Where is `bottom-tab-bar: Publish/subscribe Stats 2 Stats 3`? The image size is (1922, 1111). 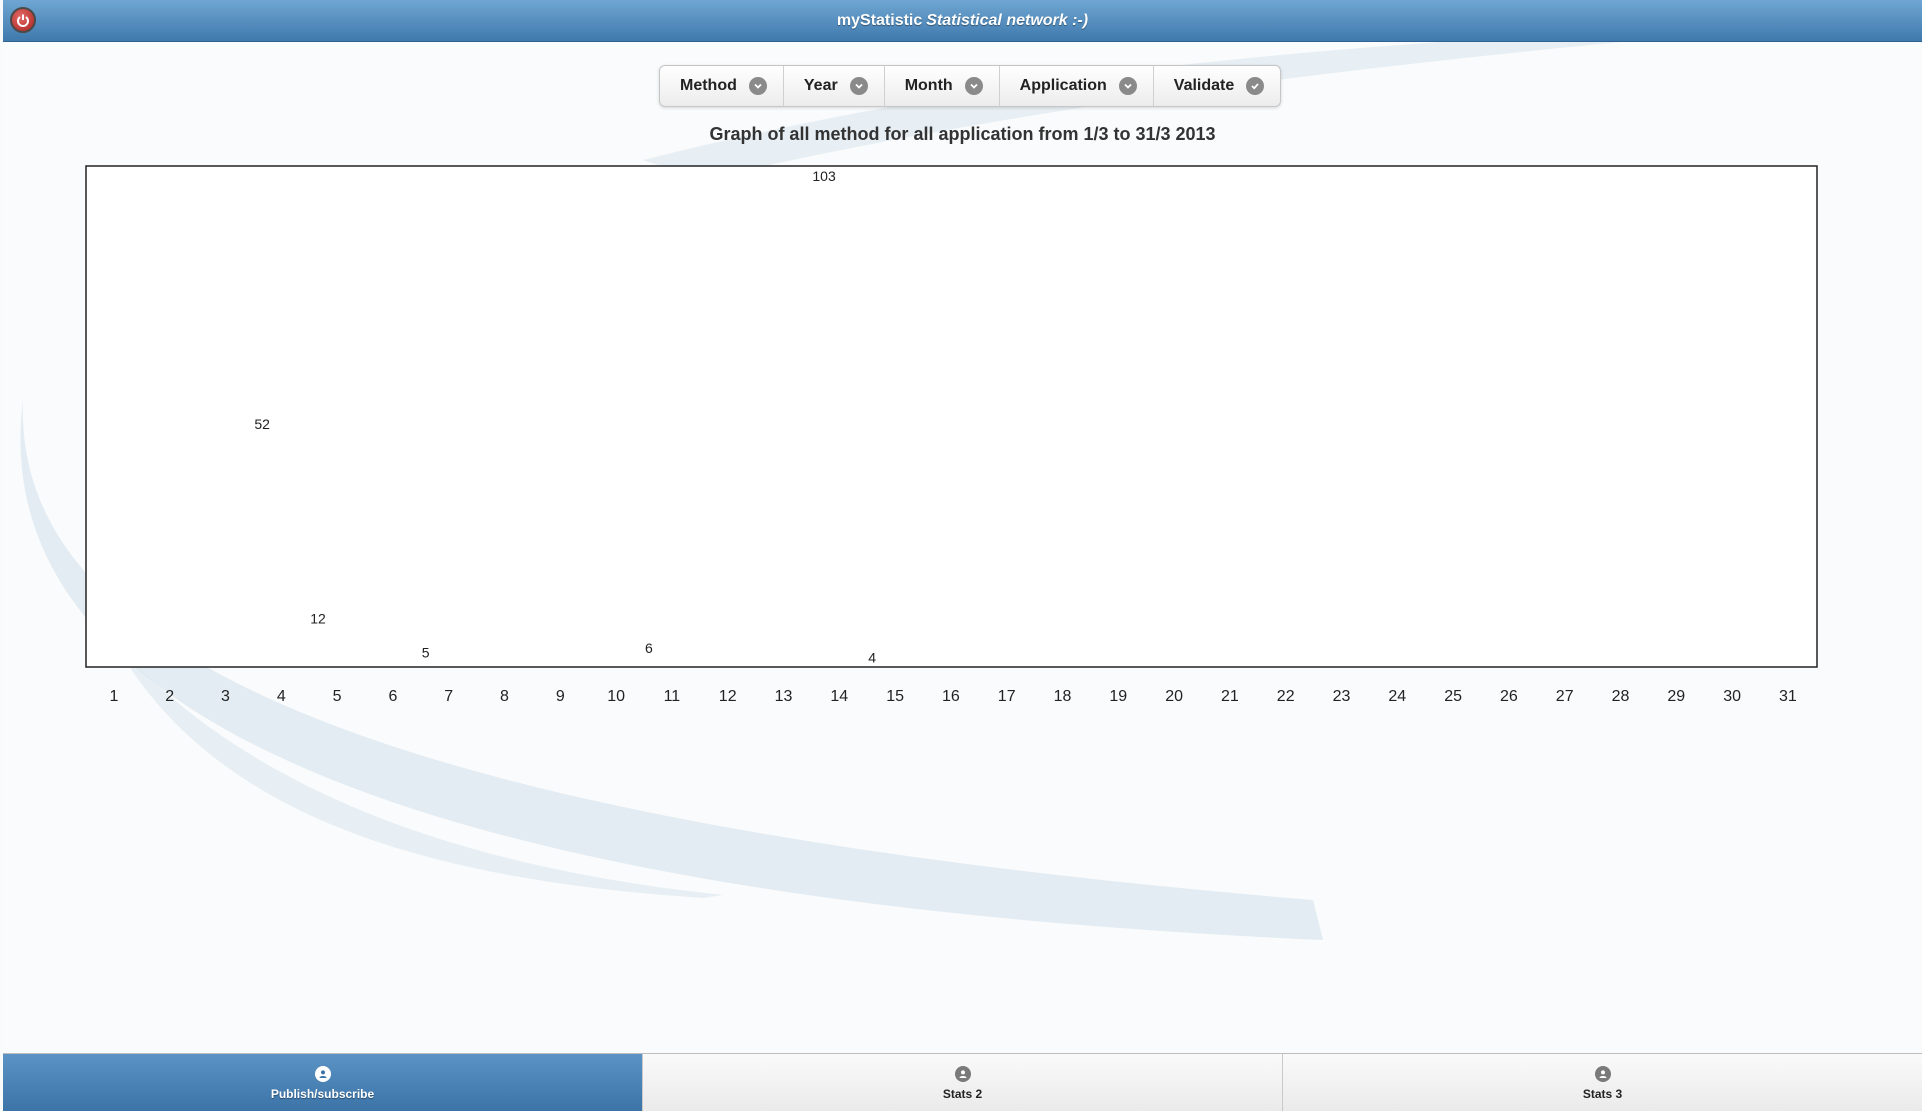
bottom-tab-bar: Publish/subscribe Stats 2 Stats 3 is located at coordinates (962, 1082).